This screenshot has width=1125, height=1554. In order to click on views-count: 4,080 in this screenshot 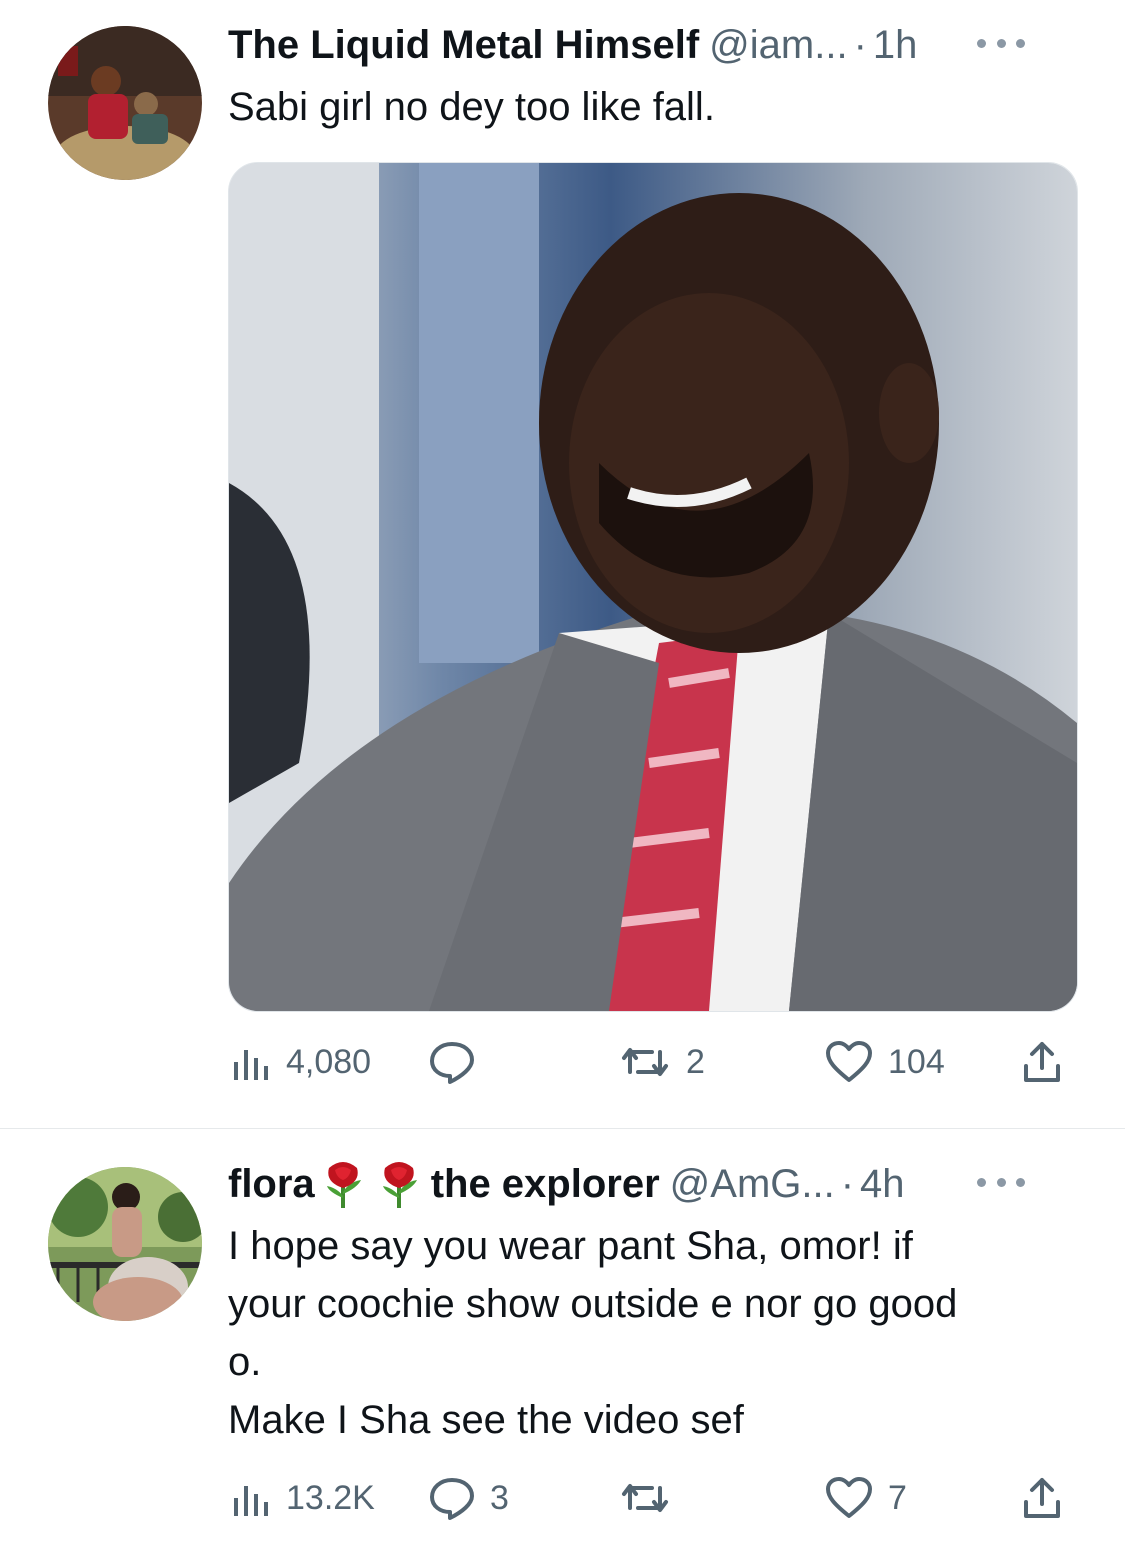, I will do `click(329, 1061)`.